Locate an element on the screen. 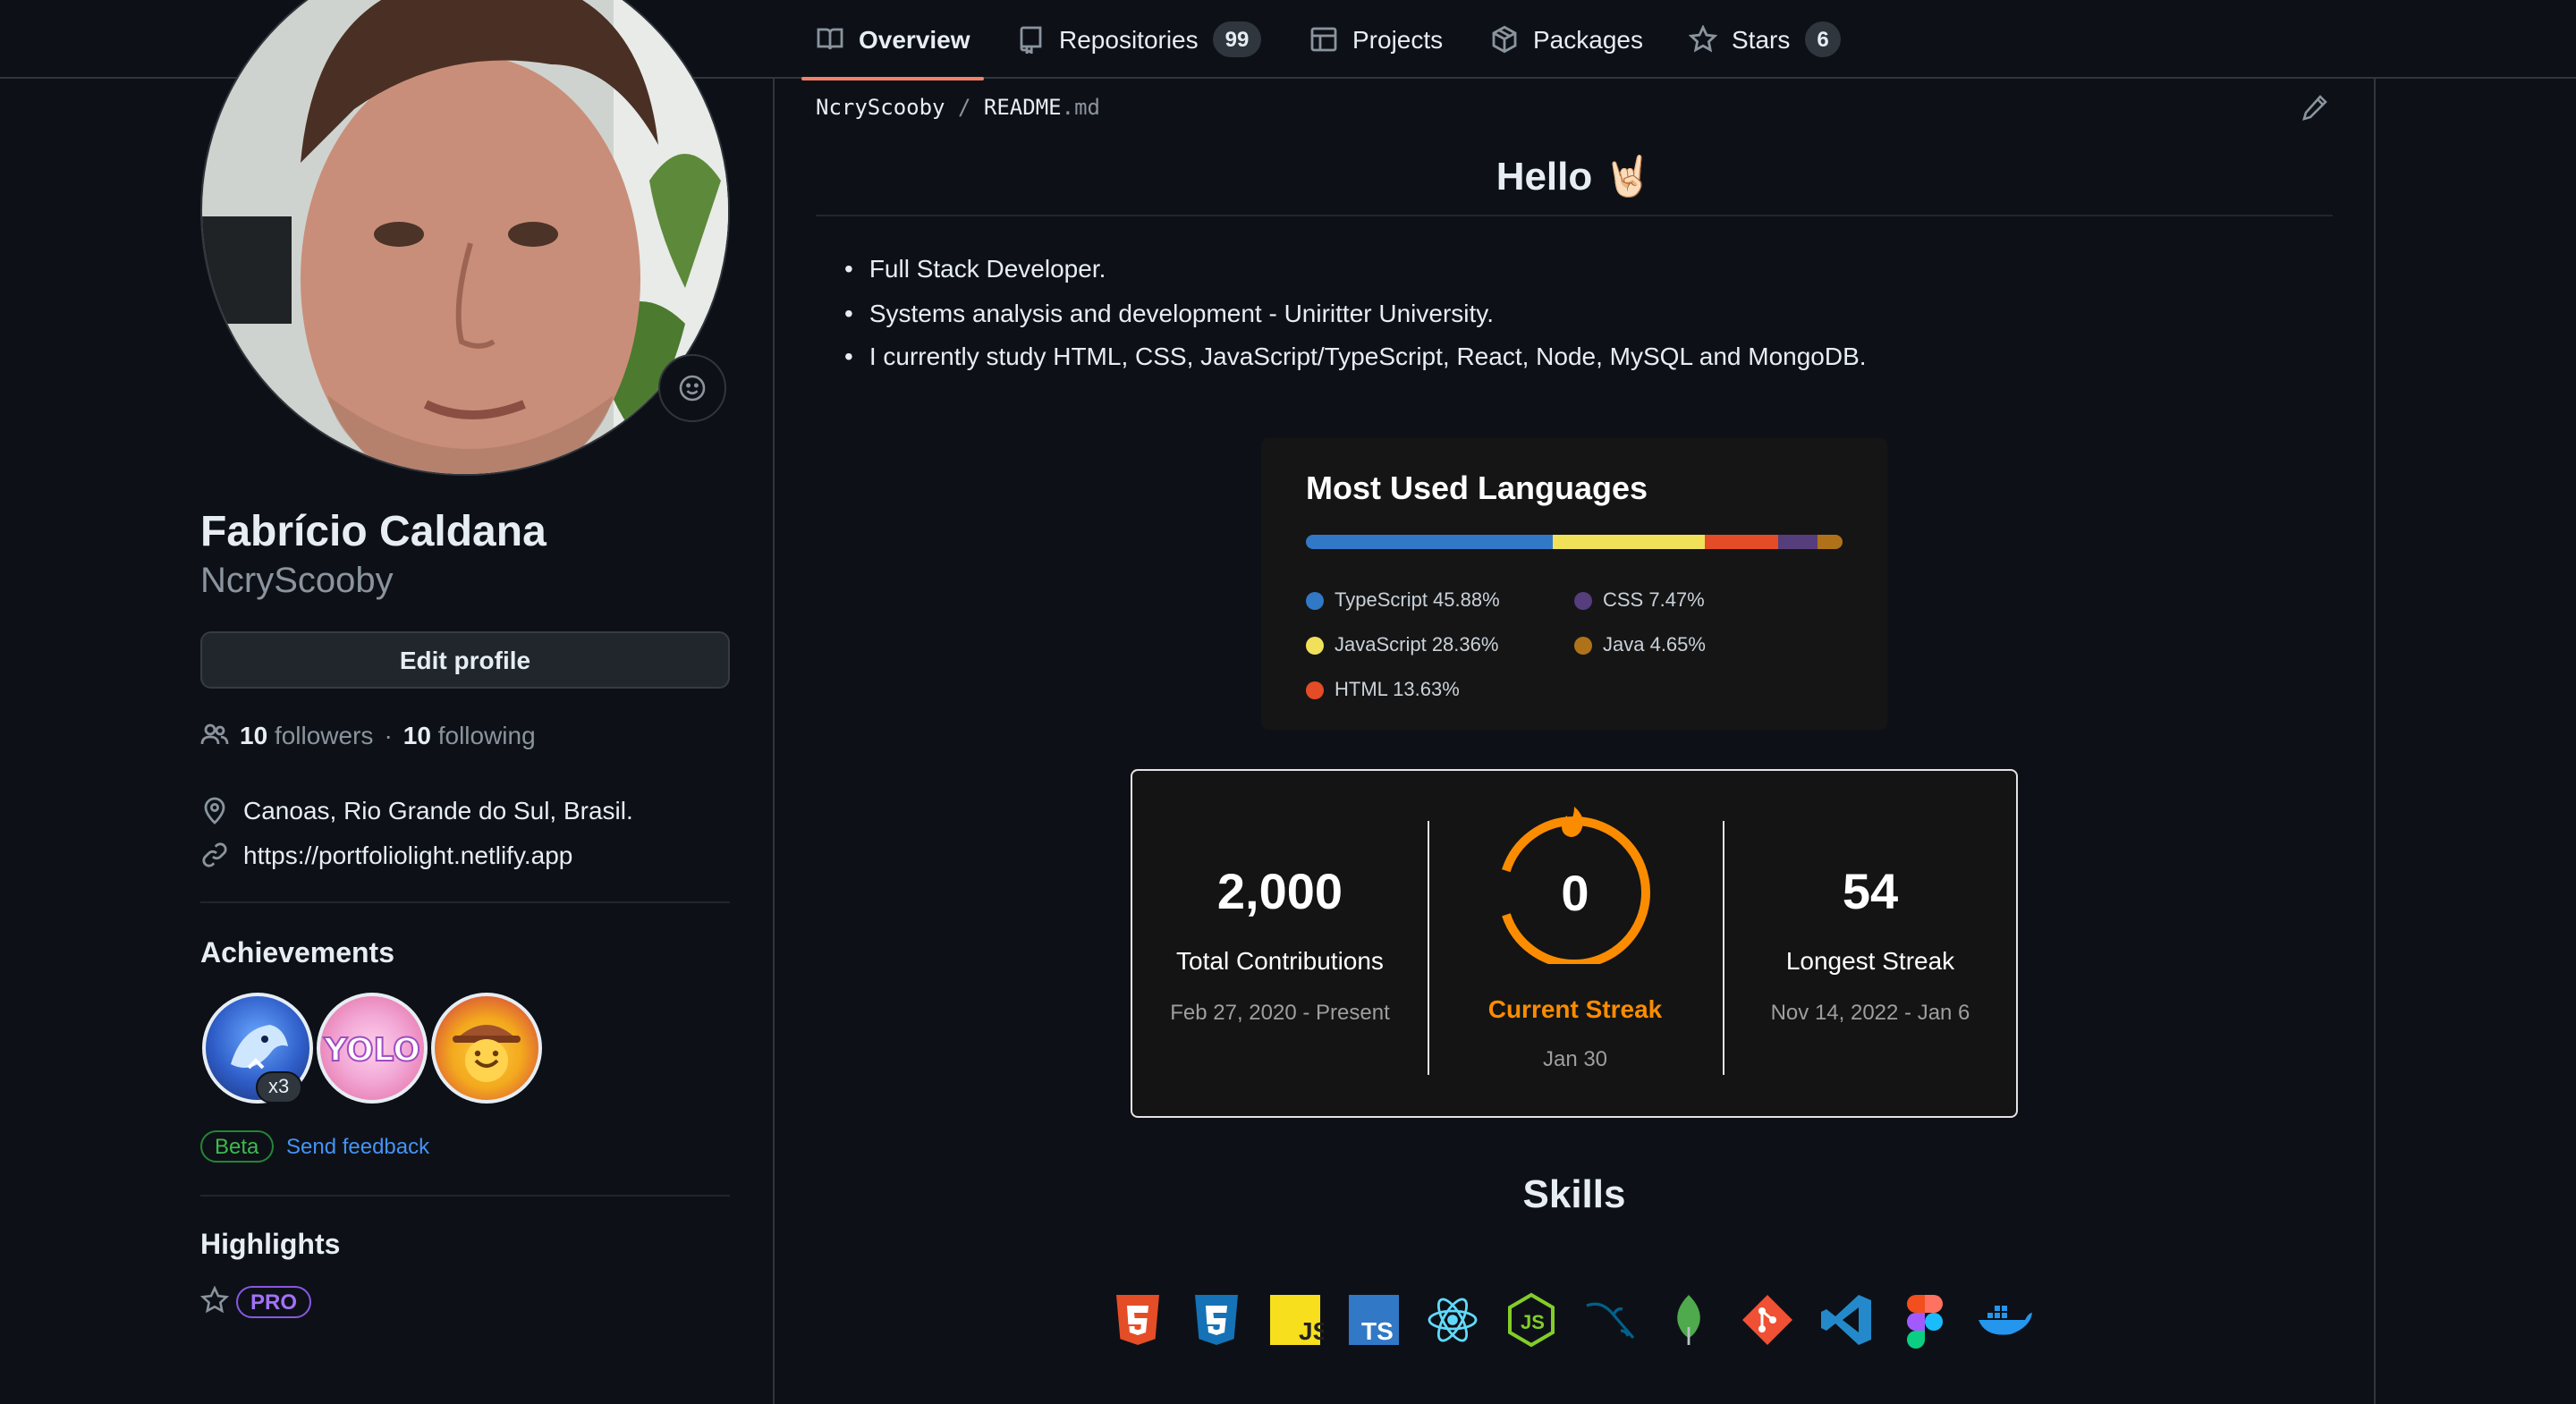  link-icon is located at coordinates (214, 855).